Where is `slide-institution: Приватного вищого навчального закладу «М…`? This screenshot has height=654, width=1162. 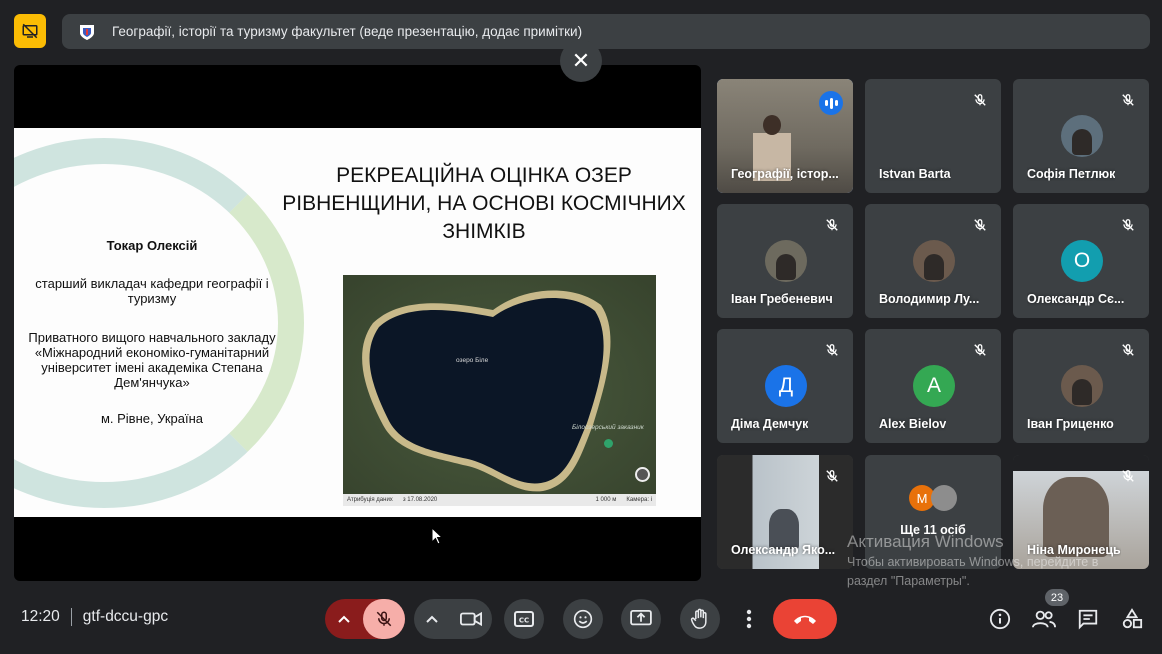 slide-institution: Приватного вищого навчального закладу «М… is located at coordinates (152, 360).